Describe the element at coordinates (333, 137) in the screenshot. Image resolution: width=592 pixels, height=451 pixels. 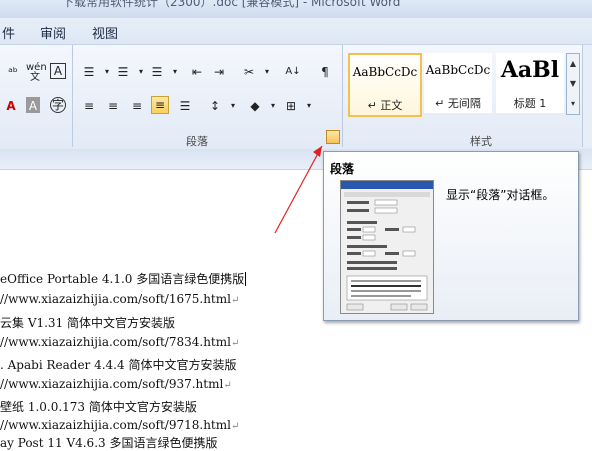
I see `dialog-launcher-icon` at that location.